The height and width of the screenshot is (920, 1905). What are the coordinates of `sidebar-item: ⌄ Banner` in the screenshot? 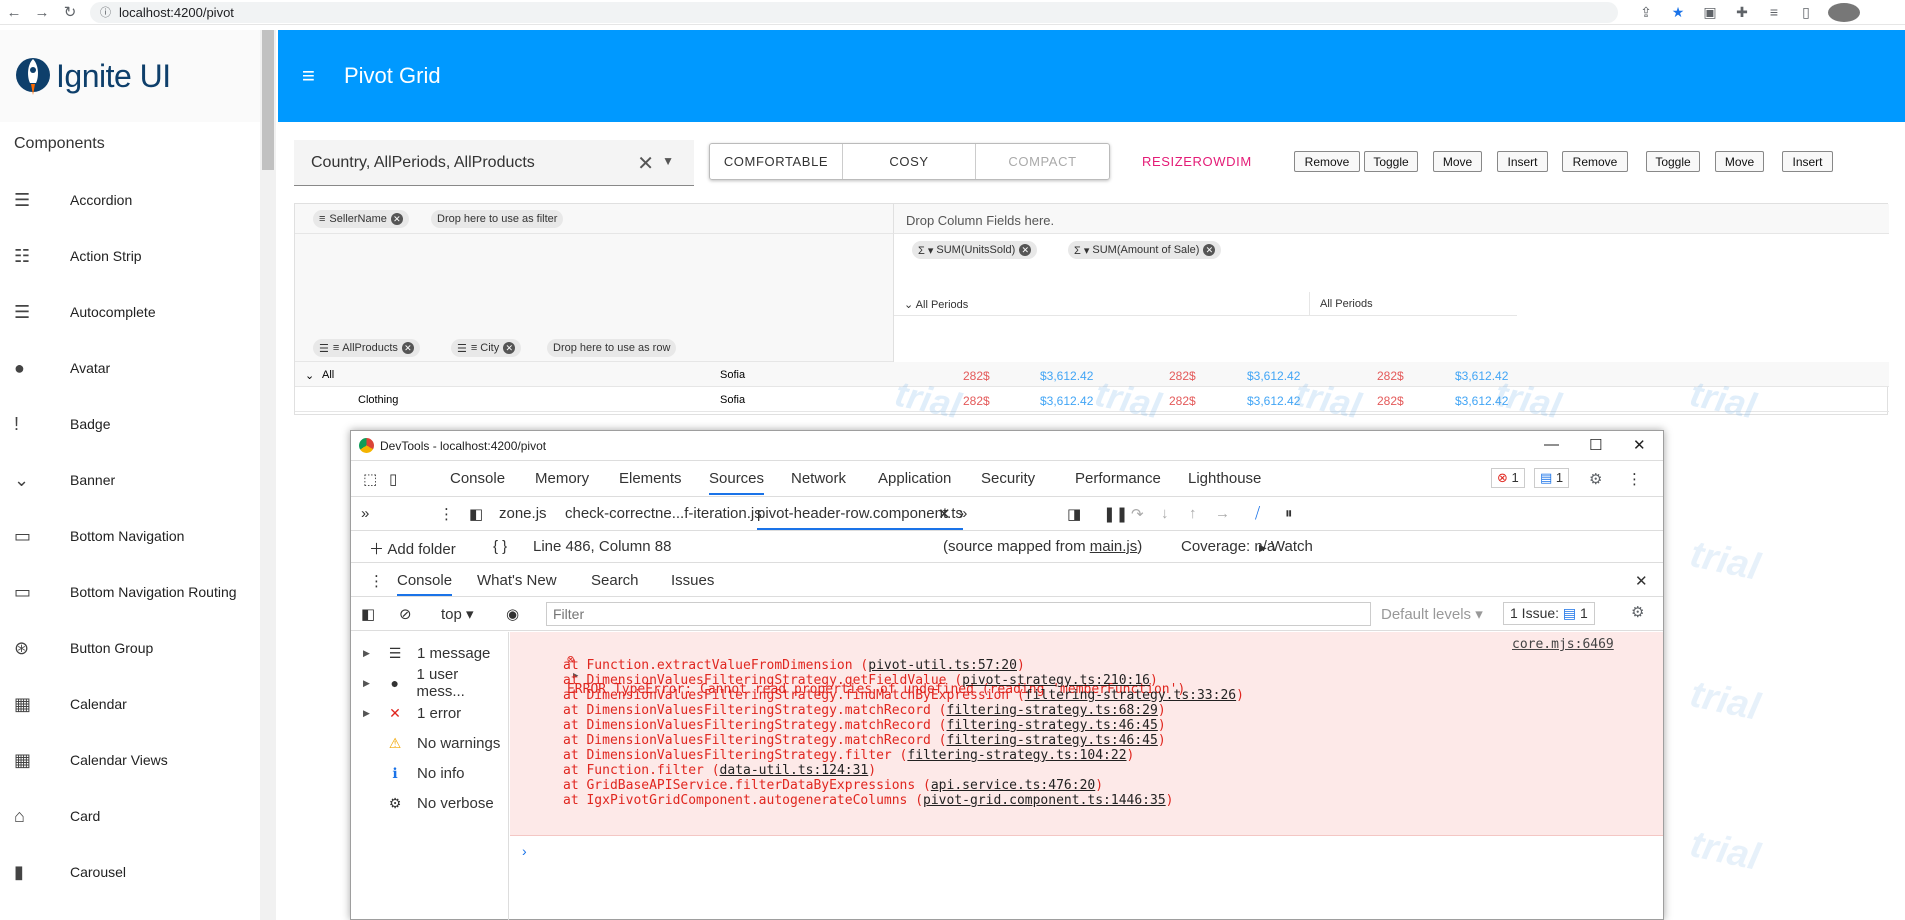 It's located at (130, 480).